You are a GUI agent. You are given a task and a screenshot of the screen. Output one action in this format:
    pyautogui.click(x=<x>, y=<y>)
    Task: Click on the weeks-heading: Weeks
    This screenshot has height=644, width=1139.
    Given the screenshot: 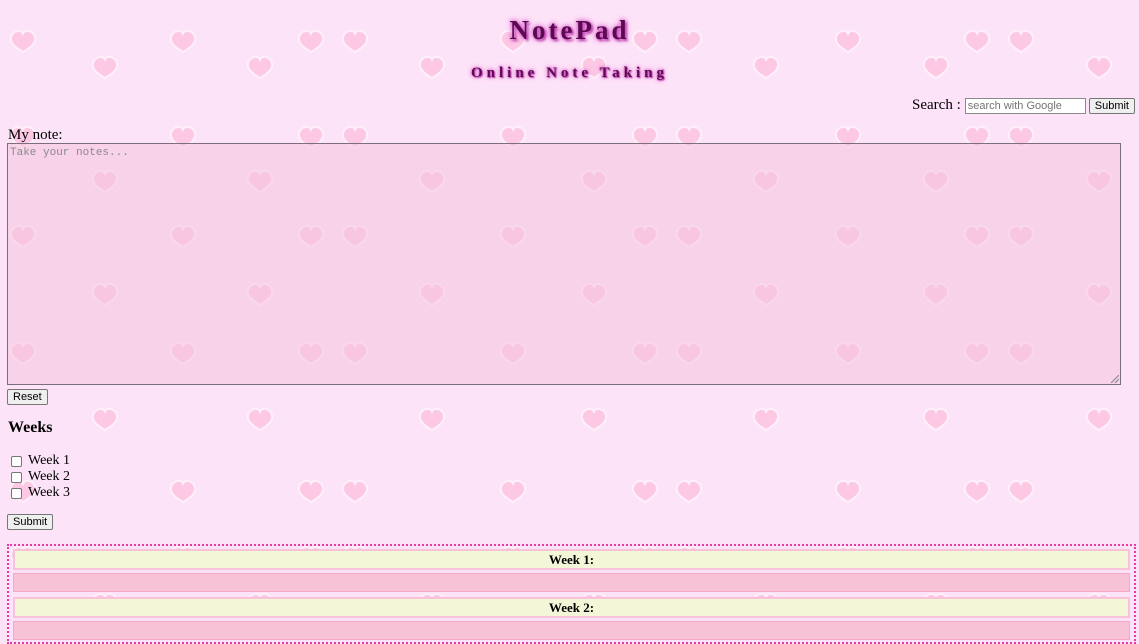 What is the action you would take?
    pyautogui.click(x=30, y=427)
    